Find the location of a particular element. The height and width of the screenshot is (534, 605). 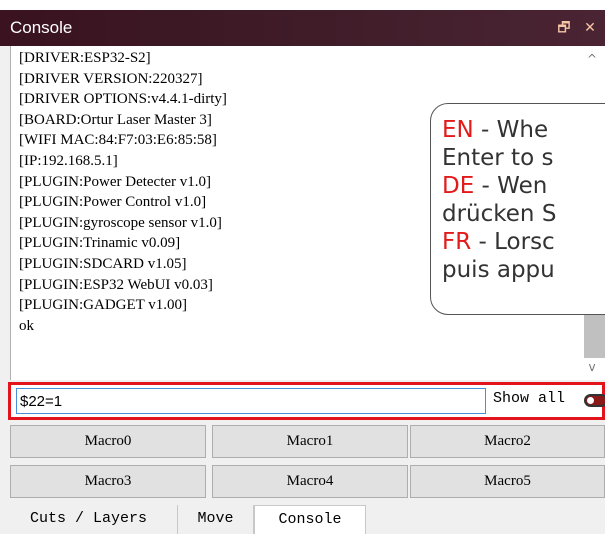

console-line: [DRIVER VERSION:220327] is located at coordinates (111, 78).